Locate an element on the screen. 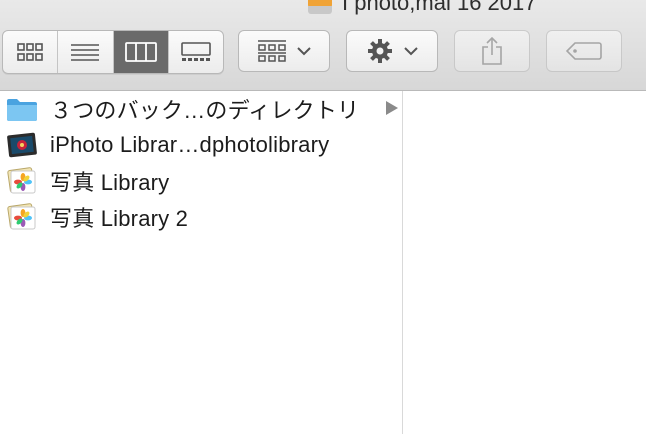 This screenshot has height=434, width=646. tags-button is located at coordinates (584, 51).